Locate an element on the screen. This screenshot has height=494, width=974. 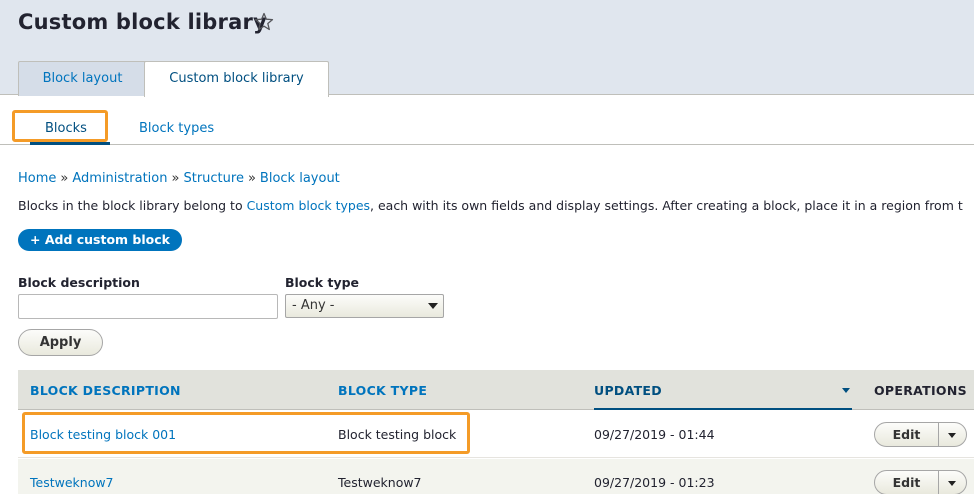
secondary-tabs: Blocks Block types is located at coordinates (487, 120).